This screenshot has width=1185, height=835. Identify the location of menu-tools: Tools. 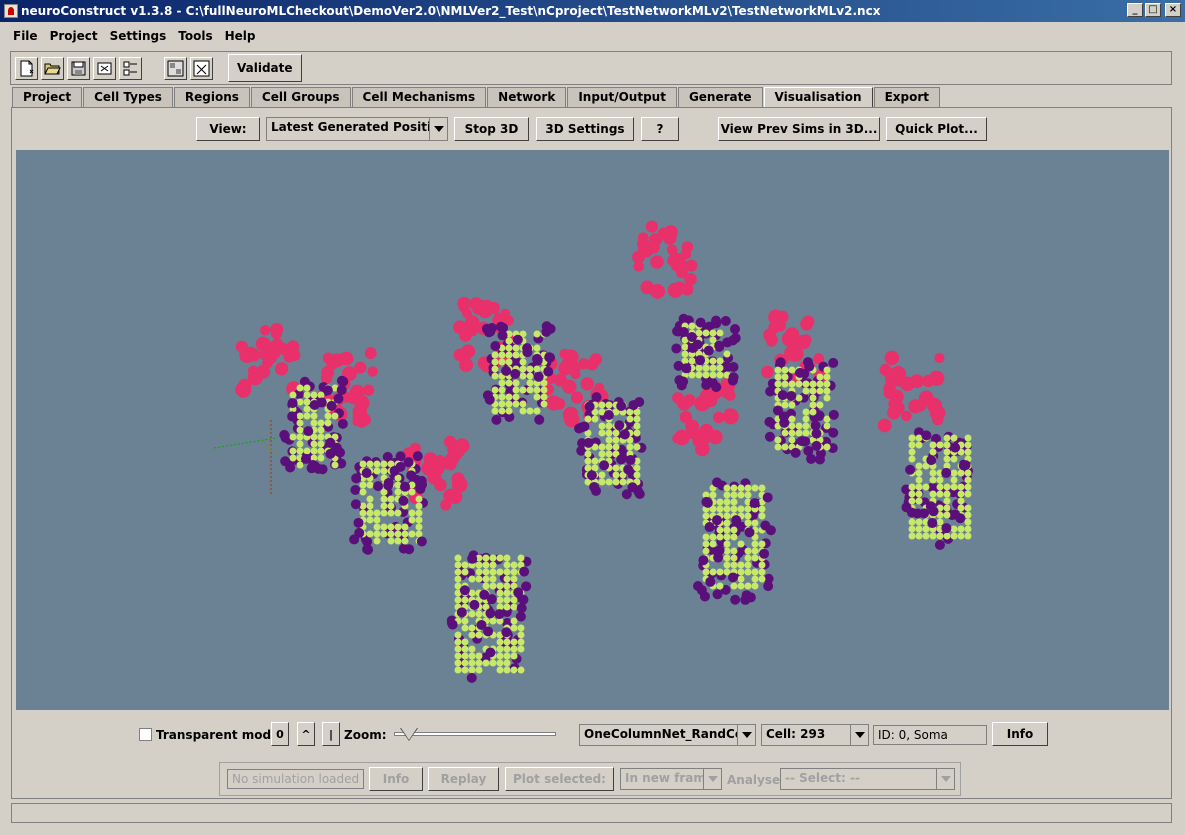
(195, 37).